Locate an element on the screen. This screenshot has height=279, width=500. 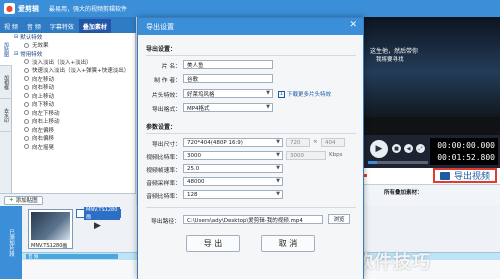
vertical-nav: 加贴图 加相框 去水印 is located at coordinates (6, 113).